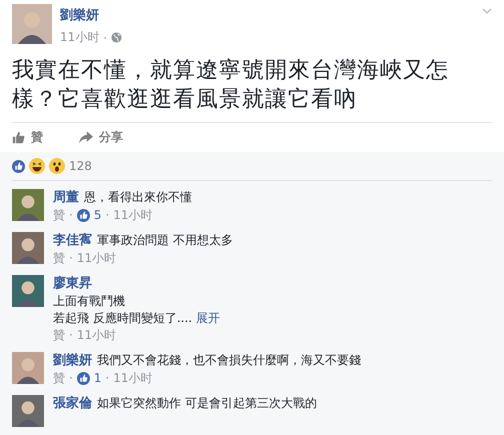  I want to click on commenter-name: 劉樂妍, so click(72, 360).